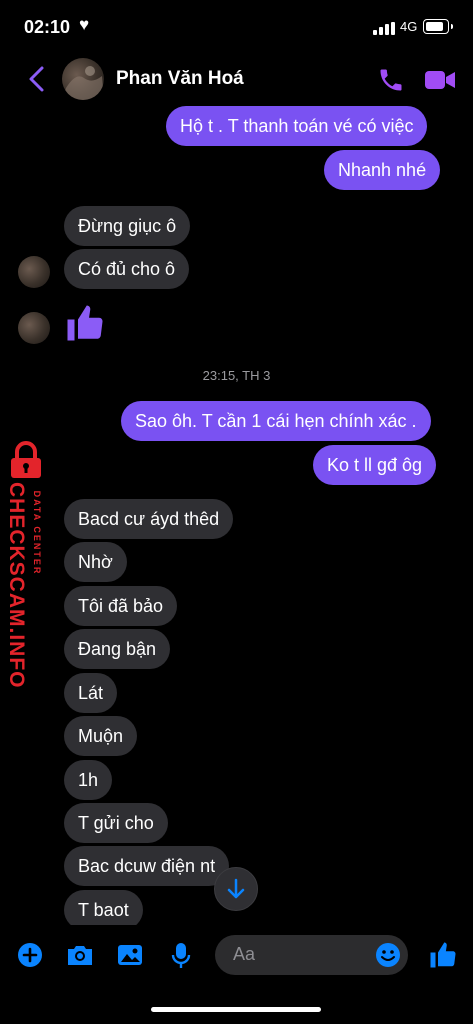 This screenshot has width=473, height=1024. Describe the element at coordinates (88, 780) in the screenshot. I see `message-incoming: 1h` at that location.